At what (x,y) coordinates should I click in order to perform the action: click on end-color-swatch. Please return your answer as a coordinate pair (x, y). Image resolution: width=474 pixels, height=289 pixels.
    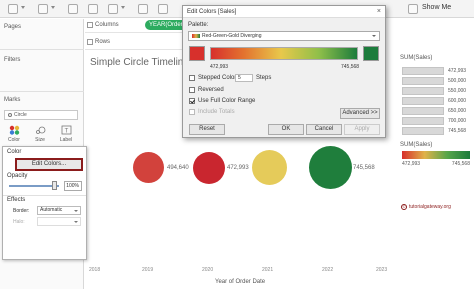
    Looking at the image, I should click on (371, 53).